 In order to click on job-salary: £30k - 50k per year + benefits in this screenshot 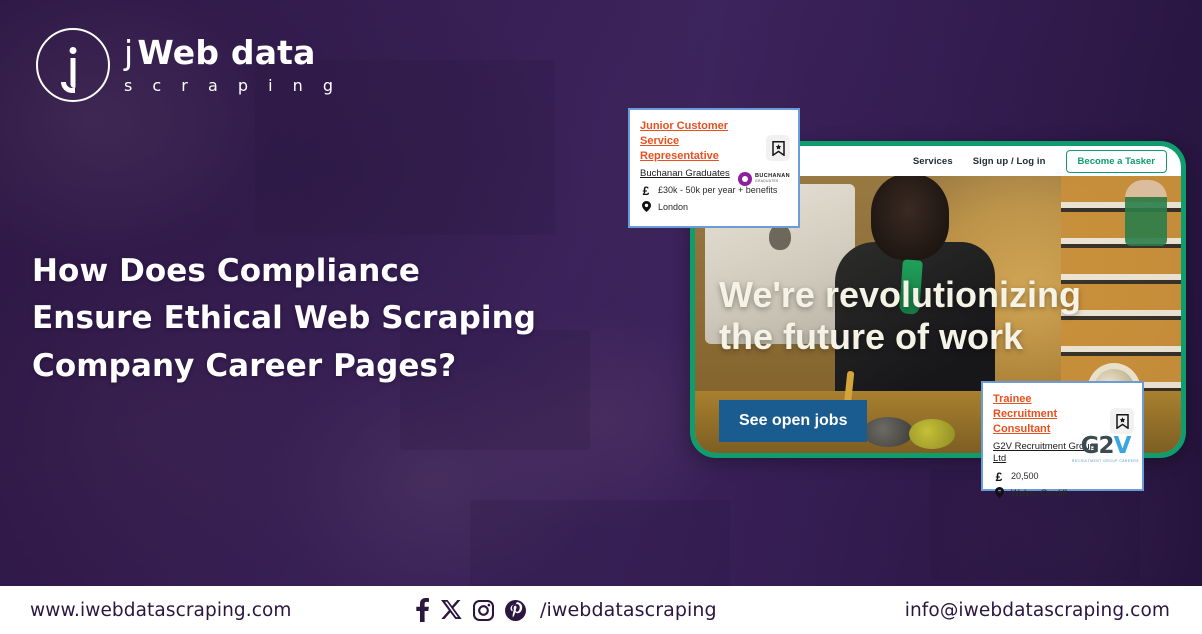, I will do `click(718, 190)`.